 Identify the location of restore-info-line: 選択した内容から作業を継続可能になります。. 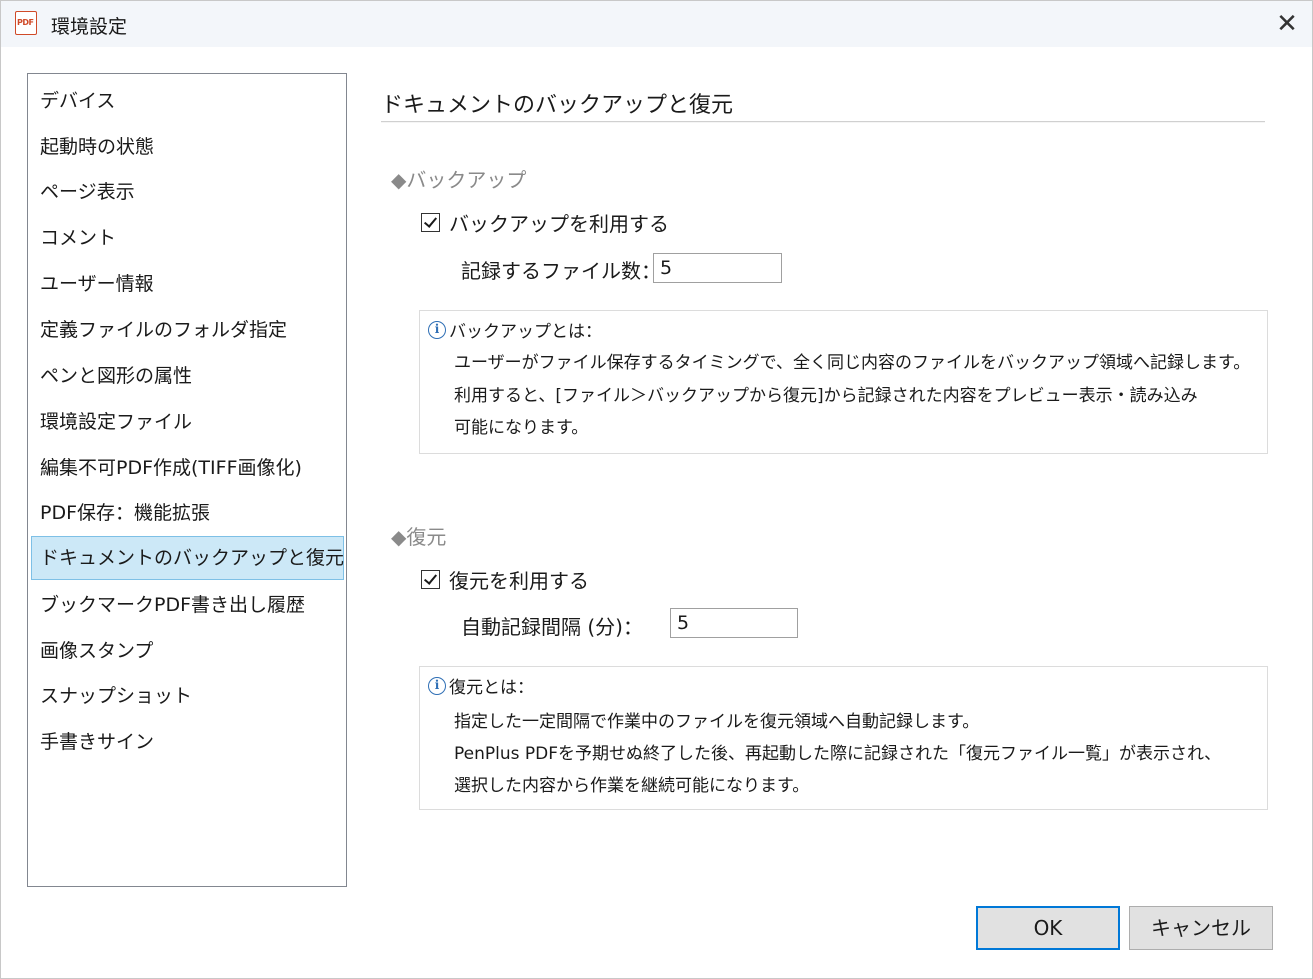
(632, 786).